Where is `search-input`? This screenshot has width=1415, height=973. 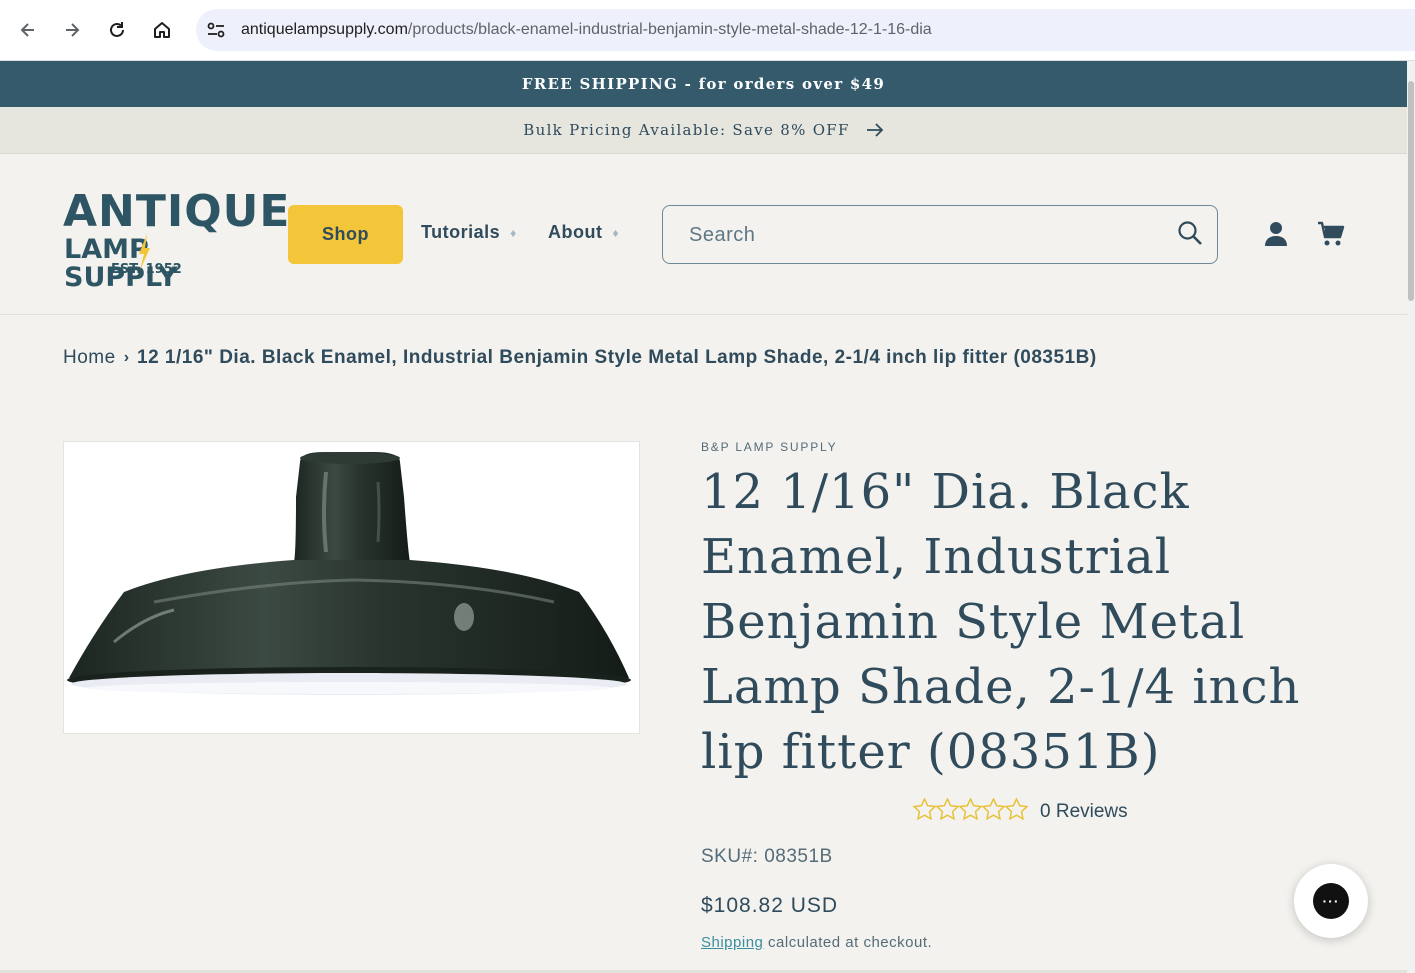 search-input is located at coordinates (919, 235).